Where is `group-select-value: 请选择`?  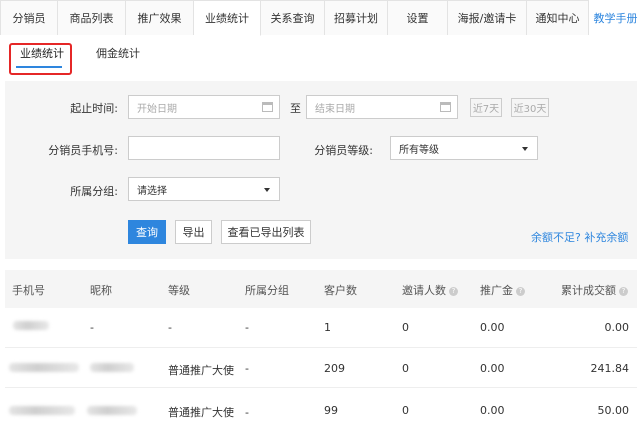
group-select-value: 请选择 is located at coordinates (152, 191).